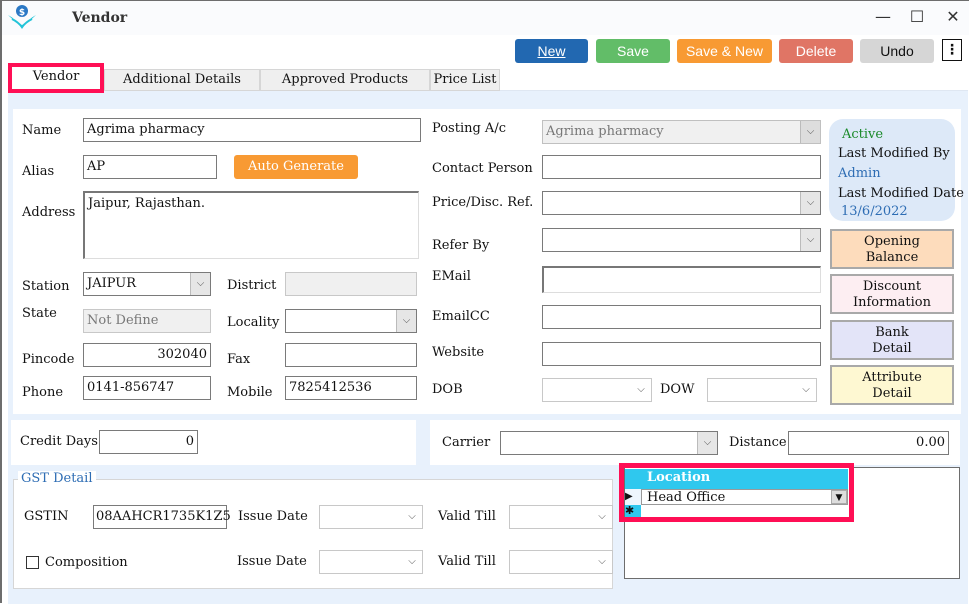  I want to click on composition-valid-till-select: ⌵, so click(561, 562).